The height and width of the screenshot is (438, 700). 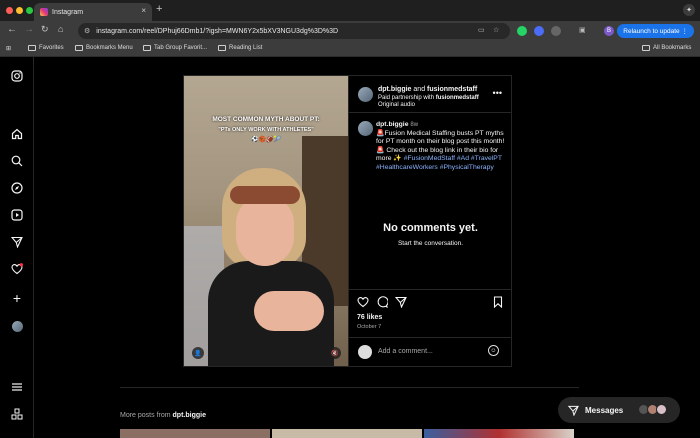 I want to click on partnership-brand: fusionmedstaff, so click(x=457, y=98).